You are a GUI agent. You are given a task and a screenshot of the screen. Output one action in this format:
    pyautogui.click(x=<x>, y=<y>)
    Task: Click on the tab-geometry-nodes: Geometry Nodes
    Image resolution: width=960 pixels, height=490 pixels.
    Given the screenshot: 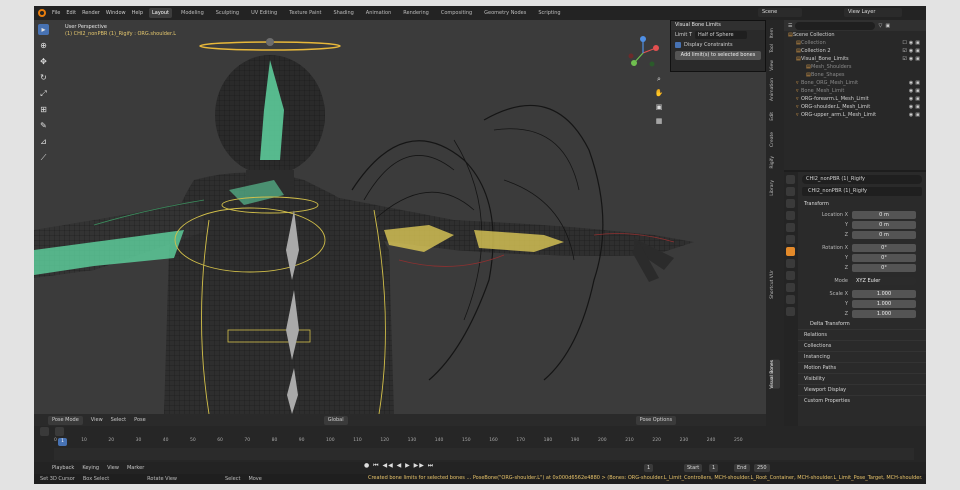 What is the action you would take?
    pyautogui.click(x=505, y=13)
    